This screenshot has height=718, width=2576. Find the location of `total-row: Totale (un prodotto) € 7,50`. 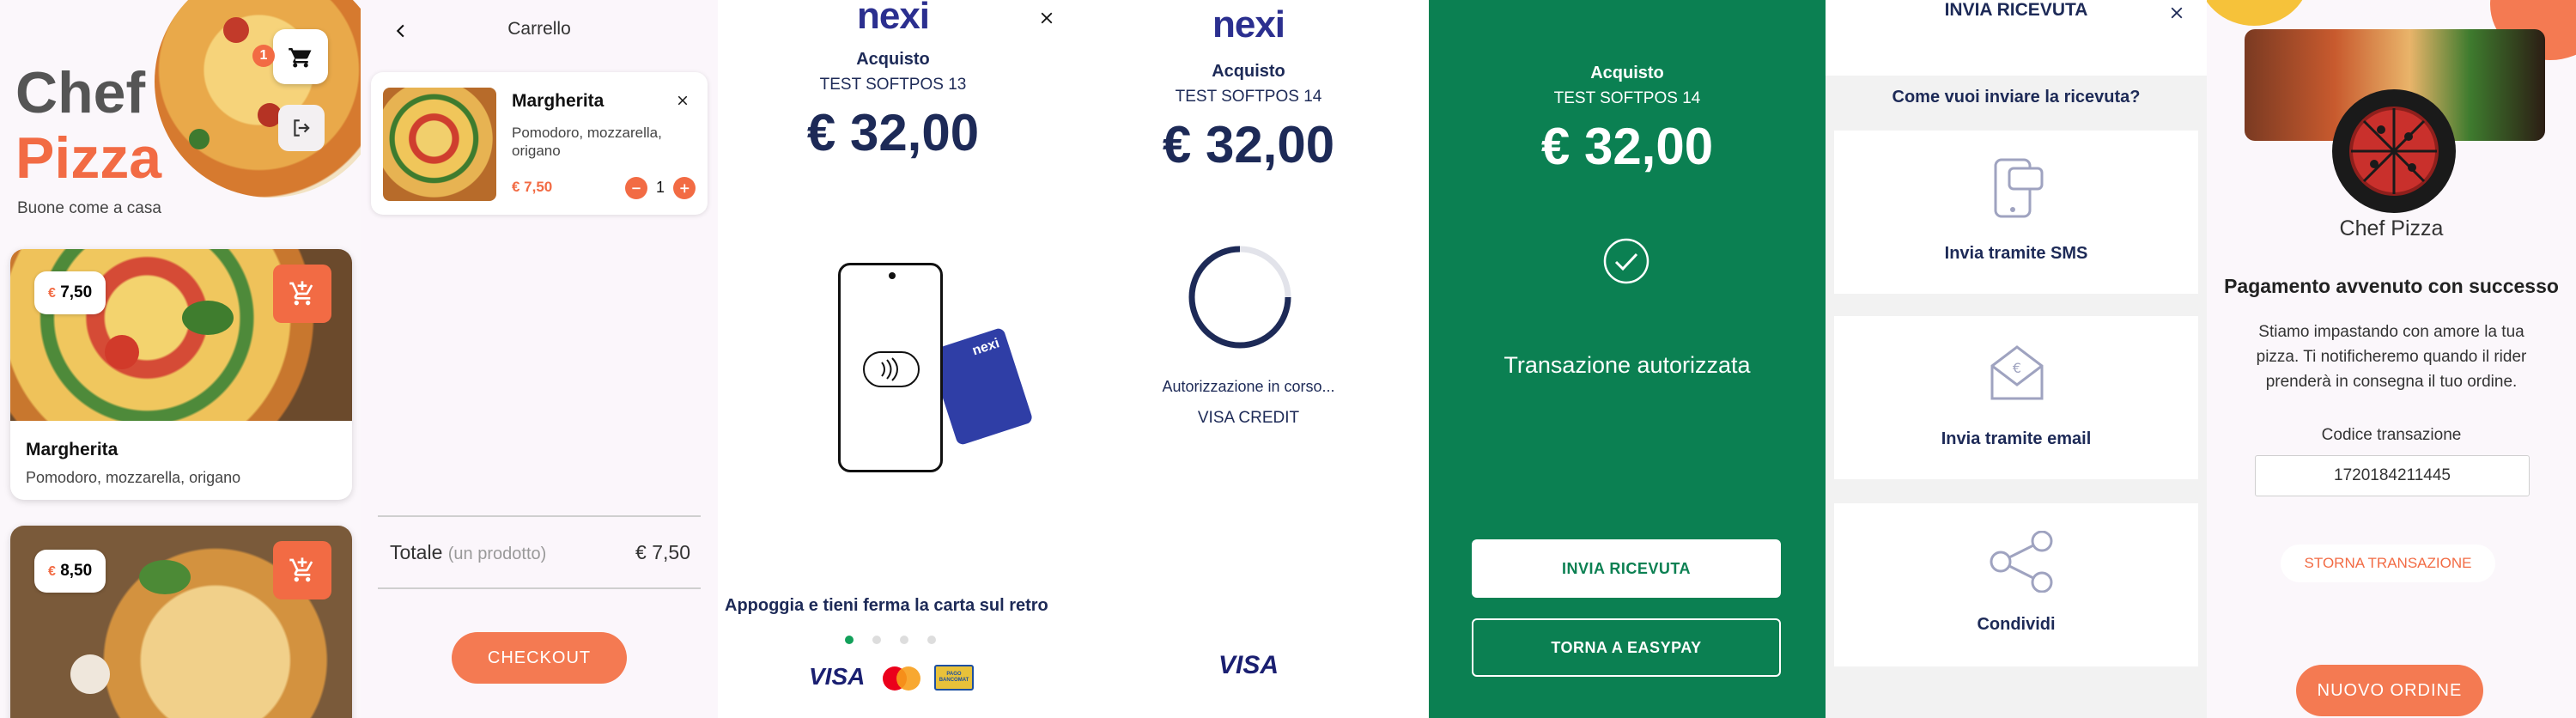

total-row: Totale (un prodotto) € 7,50 is located at coordinates (540, 552).